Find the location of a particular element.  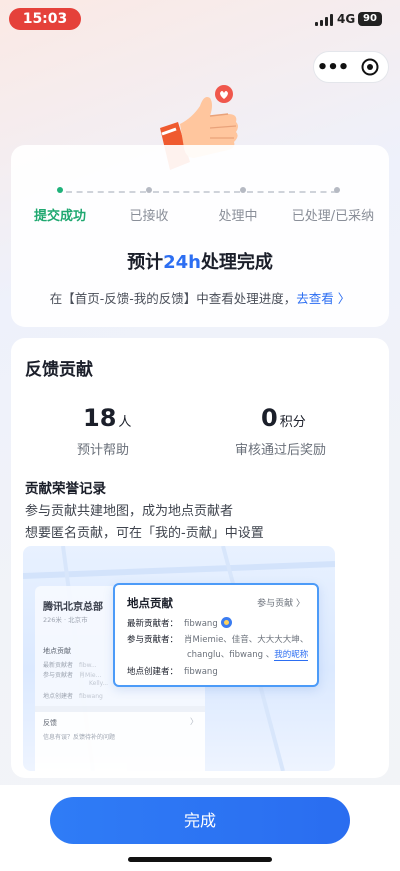

view-progress-link: 去查看 〉 is located at coordinates (323, 298).